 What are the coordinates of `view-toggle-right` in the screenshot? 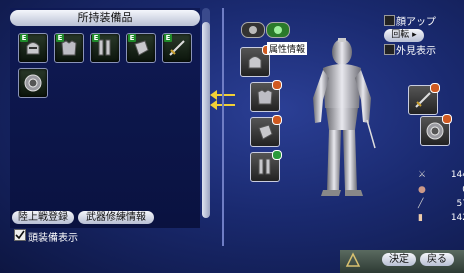 It's located at (278, 30).